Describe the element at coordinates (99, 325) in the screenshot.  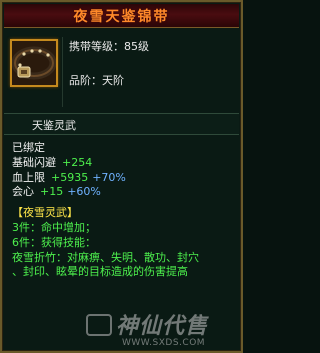
I see `watermark-logo-icon` at that location.